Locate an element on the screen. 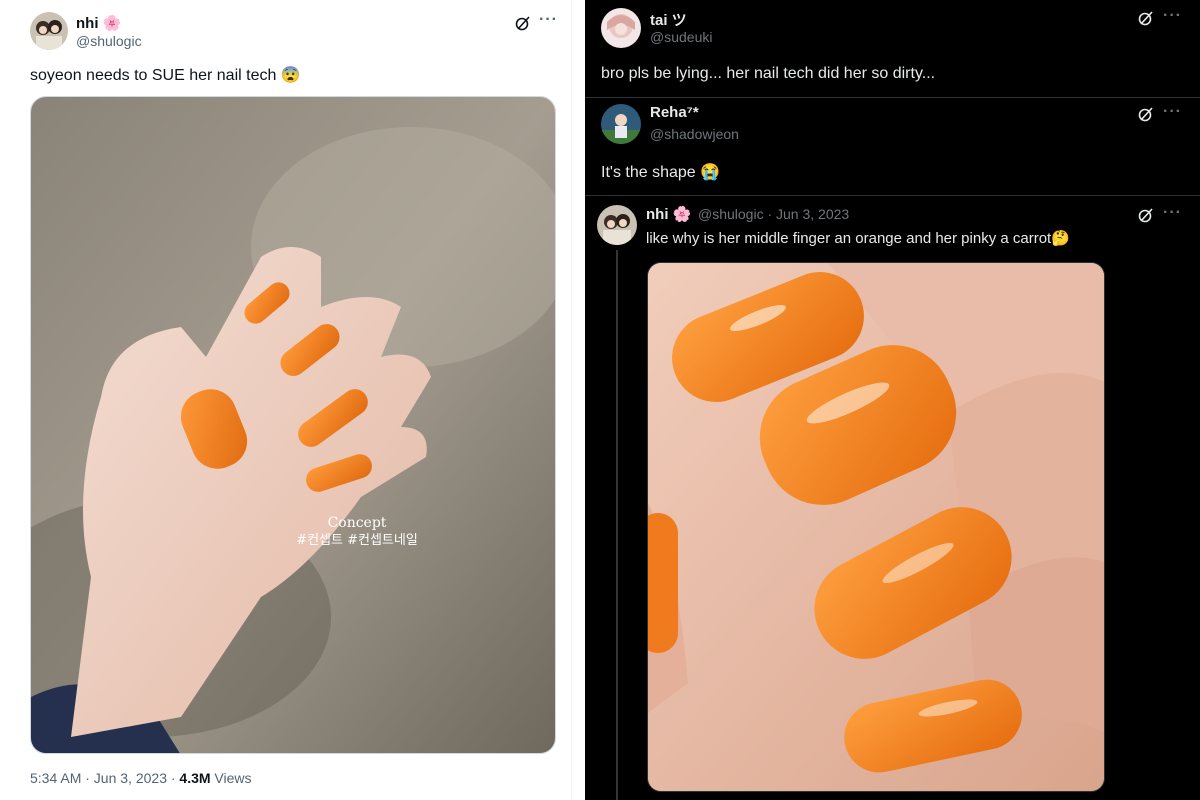 The image size is (1200, 800). caption-hashtags: #컨셉트 #컨셉트네일 is located at coordinates (357, 540).